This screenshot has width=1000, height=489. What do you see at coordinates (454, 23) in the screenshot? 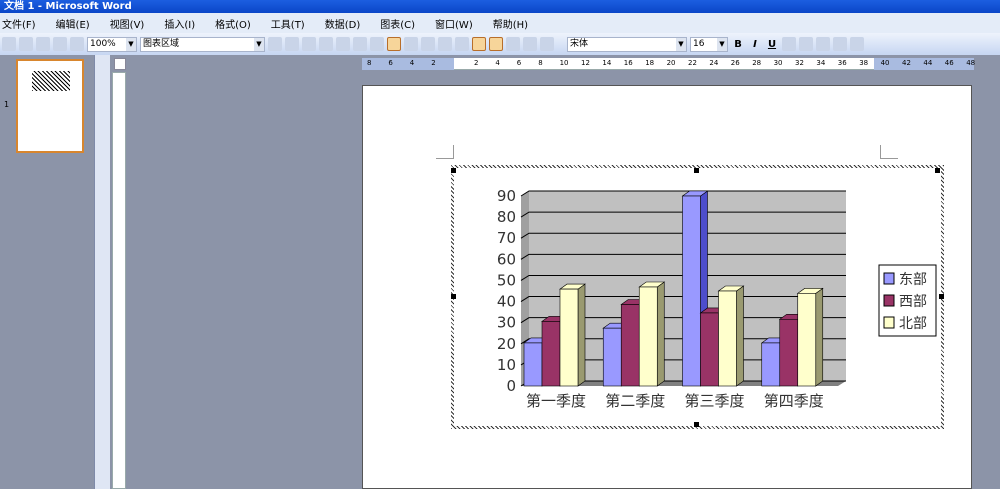
I see `menu-item: 窗口(W)` at bounding box center [454, 23].